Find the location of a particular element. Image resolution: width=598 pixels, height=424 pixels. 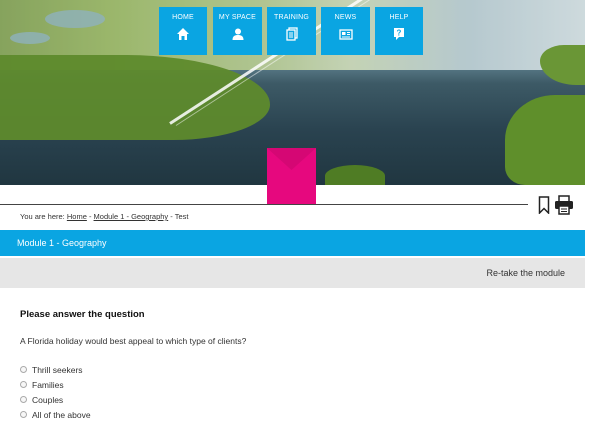

nav-home-label: HOME is located at coordinates (183, 17).